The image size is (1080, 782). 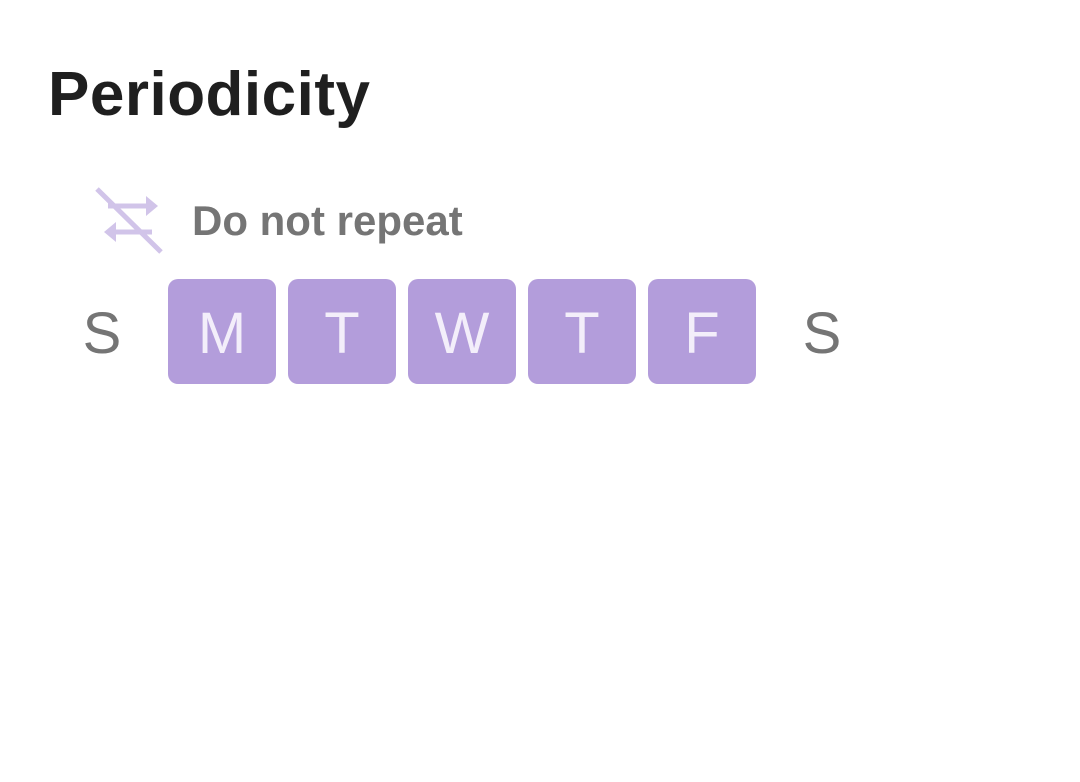 What do you see at coordinates (222, 331) in the screenshot?
I see `day-toggle-monday: M` at bounding box center [222, 331].